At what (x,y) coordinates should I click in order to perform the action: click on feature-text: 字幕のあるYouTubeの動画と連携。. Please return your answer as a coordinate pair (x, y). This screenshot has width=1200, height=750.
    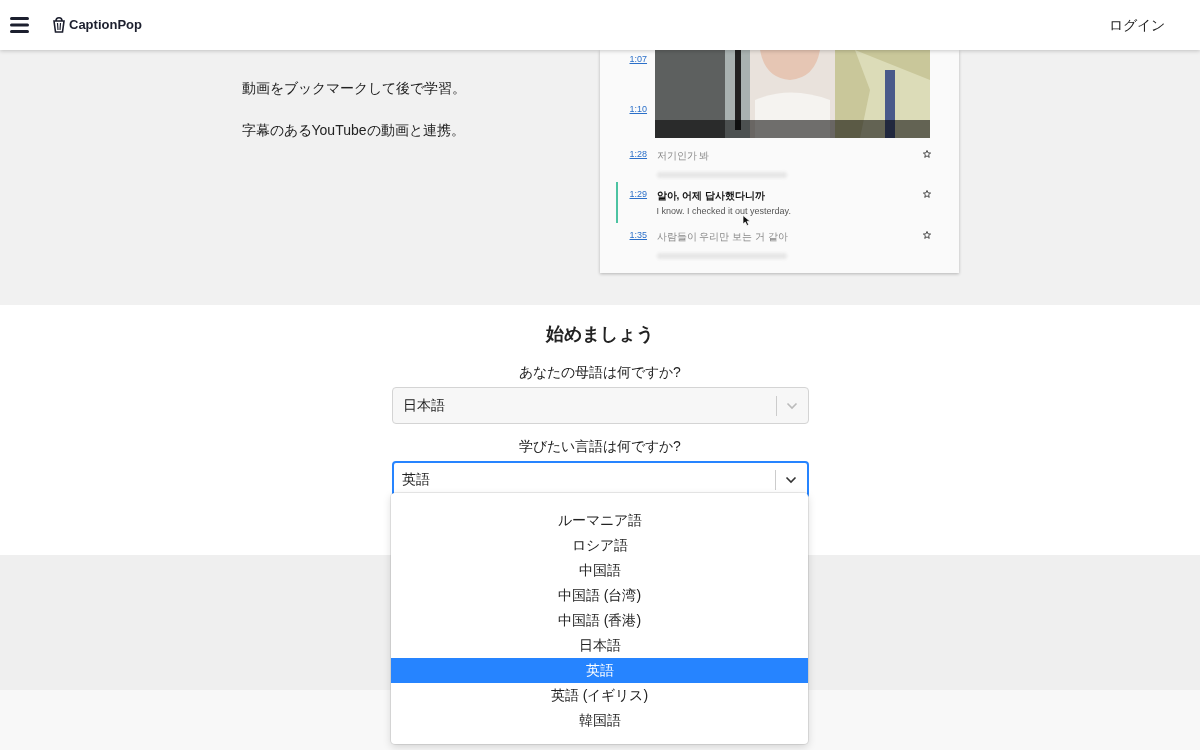
    Looking at the image, I should click on (353, 130).